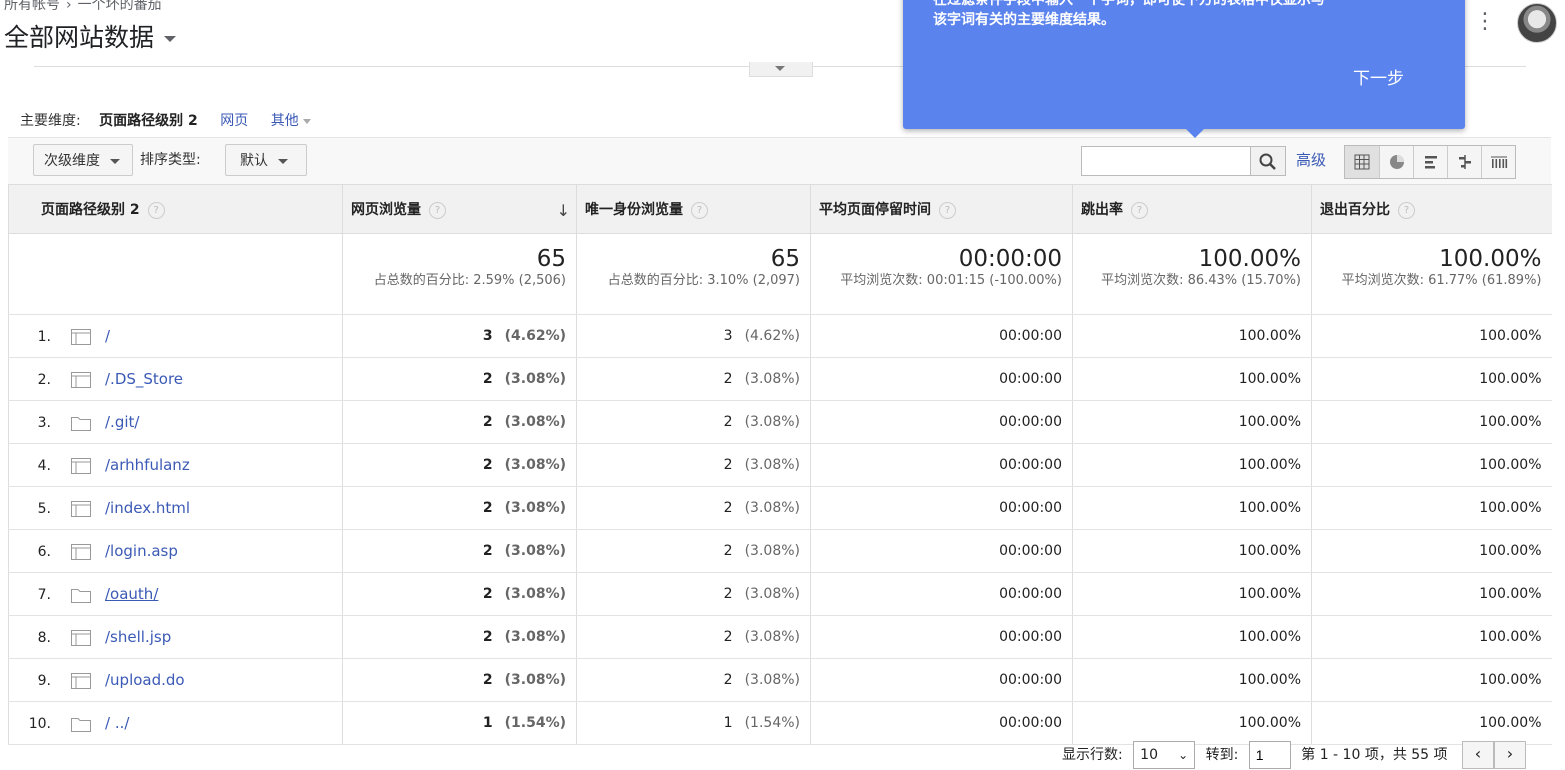  What do you see at coordinates (32, 6) in the screenshot?
I see `breadcrumb-account: 所有帐号` at bounding box center [32, 6].